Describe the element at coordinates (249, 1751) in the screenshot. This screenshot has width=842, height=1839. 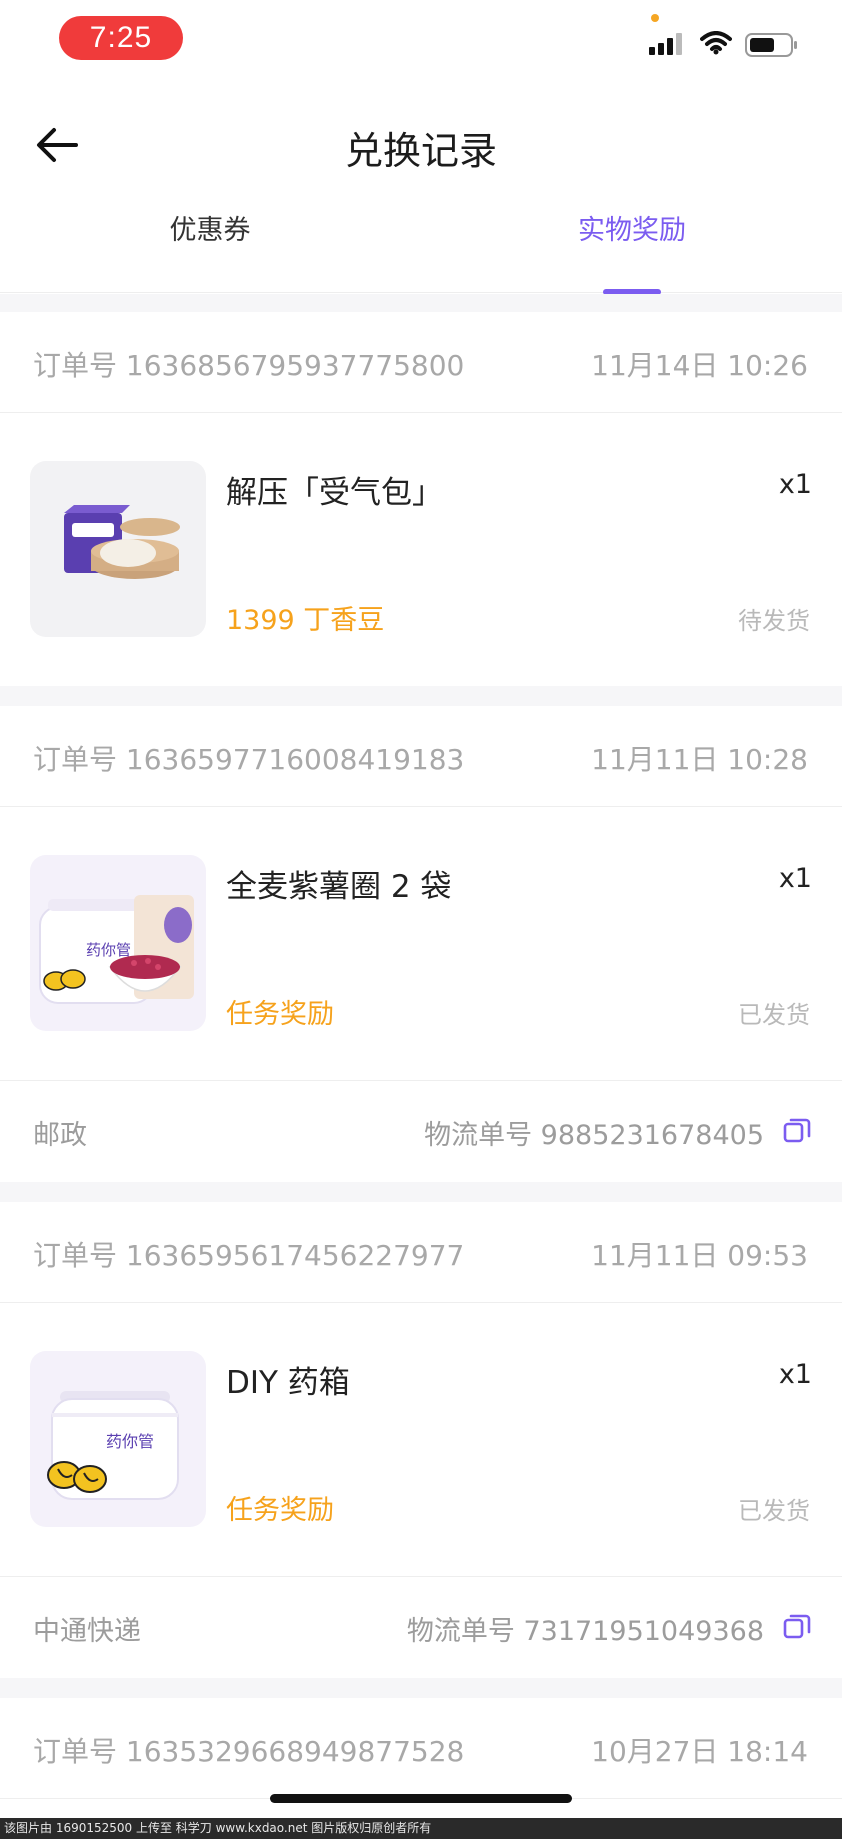
I see `order-number: 订单号 1635329668949877528` at that location.